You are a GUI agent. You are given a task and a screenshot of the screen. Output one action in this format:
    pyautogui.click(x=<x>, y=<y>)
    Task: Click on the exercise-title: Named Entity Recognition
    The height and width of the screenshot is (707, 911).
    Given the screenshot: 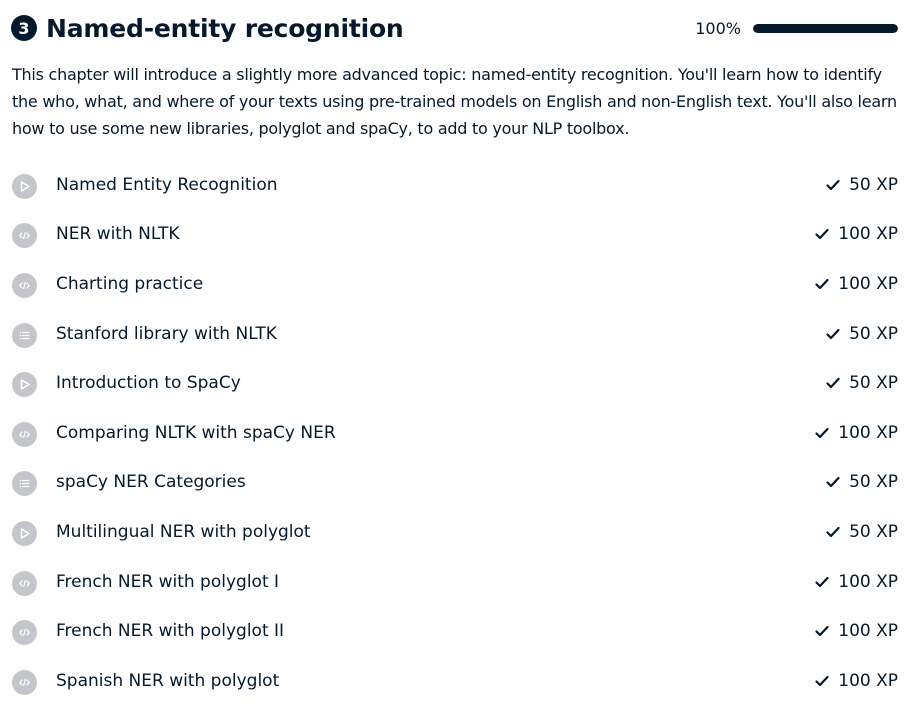 What is the action you would take?
    pyautogui.click(x=167, y=185)
    